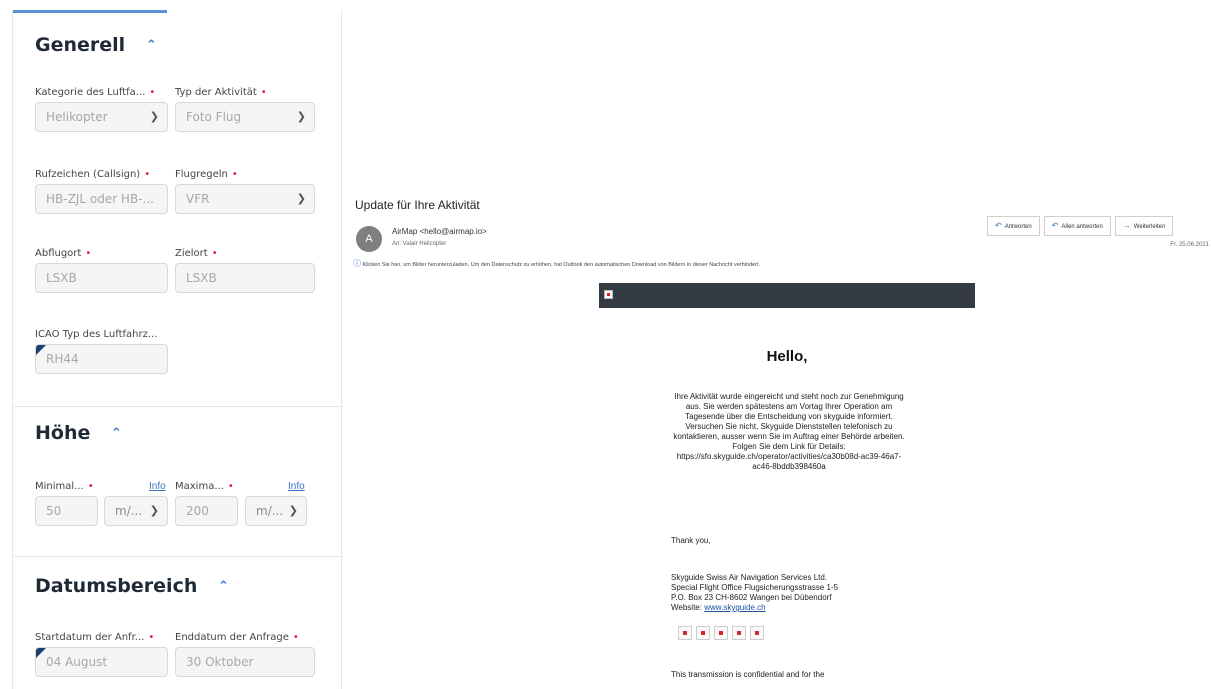 The height and width of the screenshot is (689, 1211). What do you see at coordinates (95, 92) in the screenshot?
I see `aircraft-category-label: Kategorie des Luftfa... •` at bounding box center [95, 92].